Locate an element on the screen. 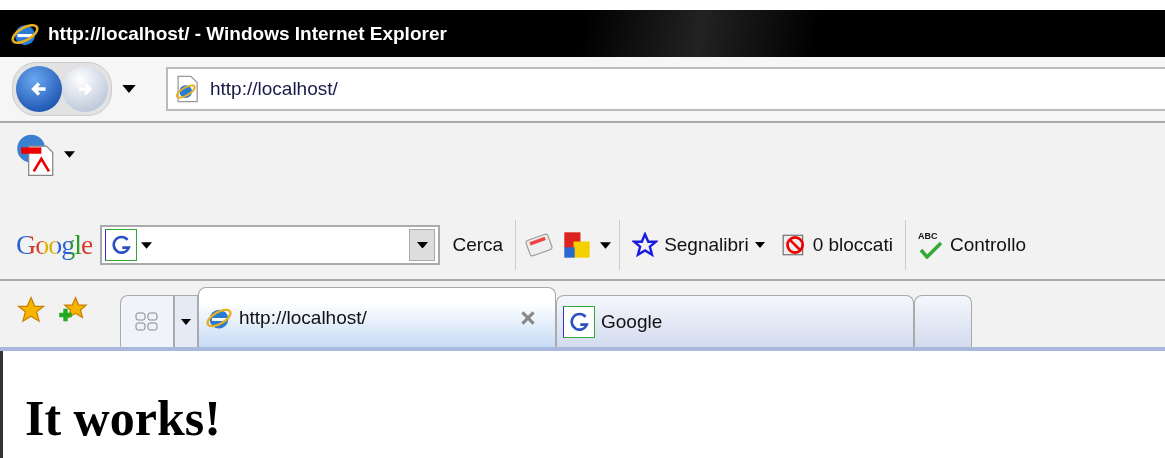 Image resolution: width=1165 pixels, height=458 pixels. window-title: http://localhost/ - Windows Internet Explorer is located at coordinates (247, 33).